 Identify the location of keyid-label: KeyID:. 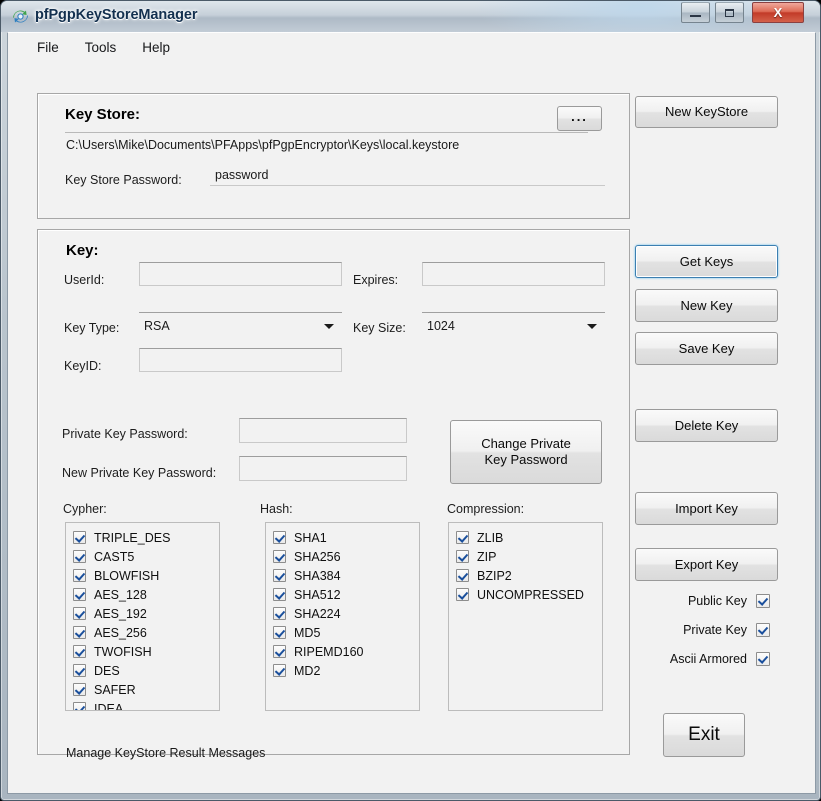
(83, 366).